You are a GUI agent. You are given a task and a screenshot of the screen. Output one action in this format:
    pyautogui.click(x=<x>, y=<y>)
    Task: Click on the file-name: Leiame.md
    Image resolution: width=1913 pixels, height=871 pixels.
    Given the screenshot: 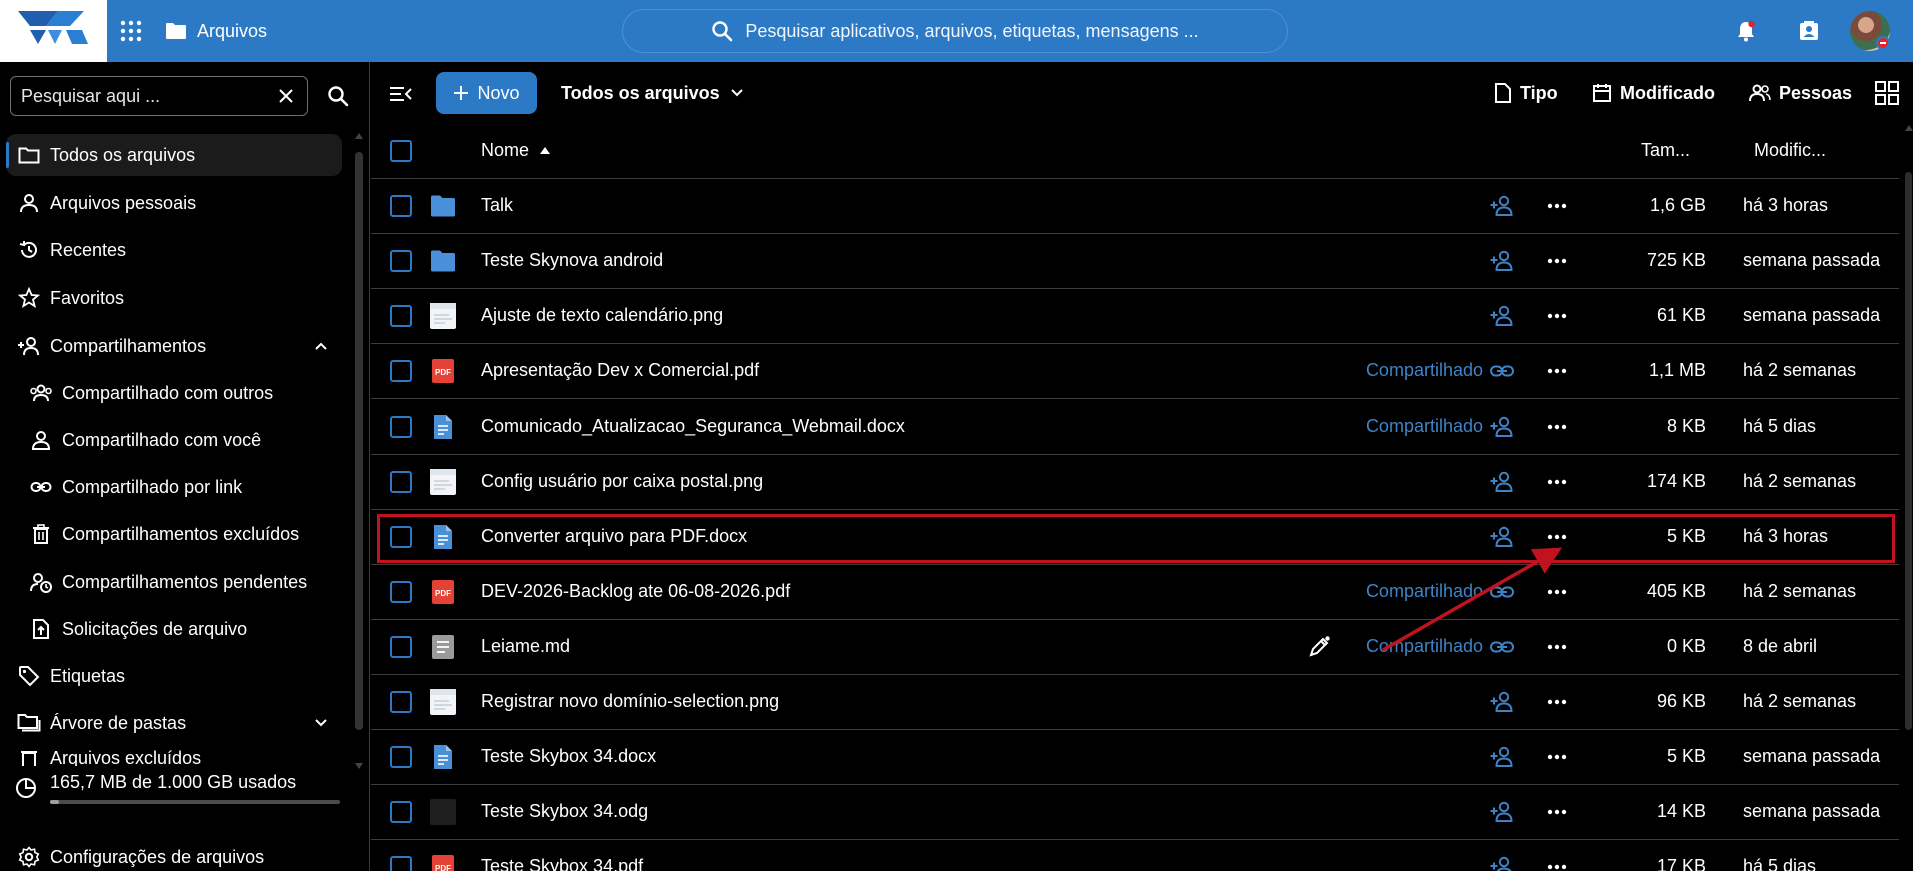 What is the action you would take?
    pyautogui.click(x=525, y=646)
    